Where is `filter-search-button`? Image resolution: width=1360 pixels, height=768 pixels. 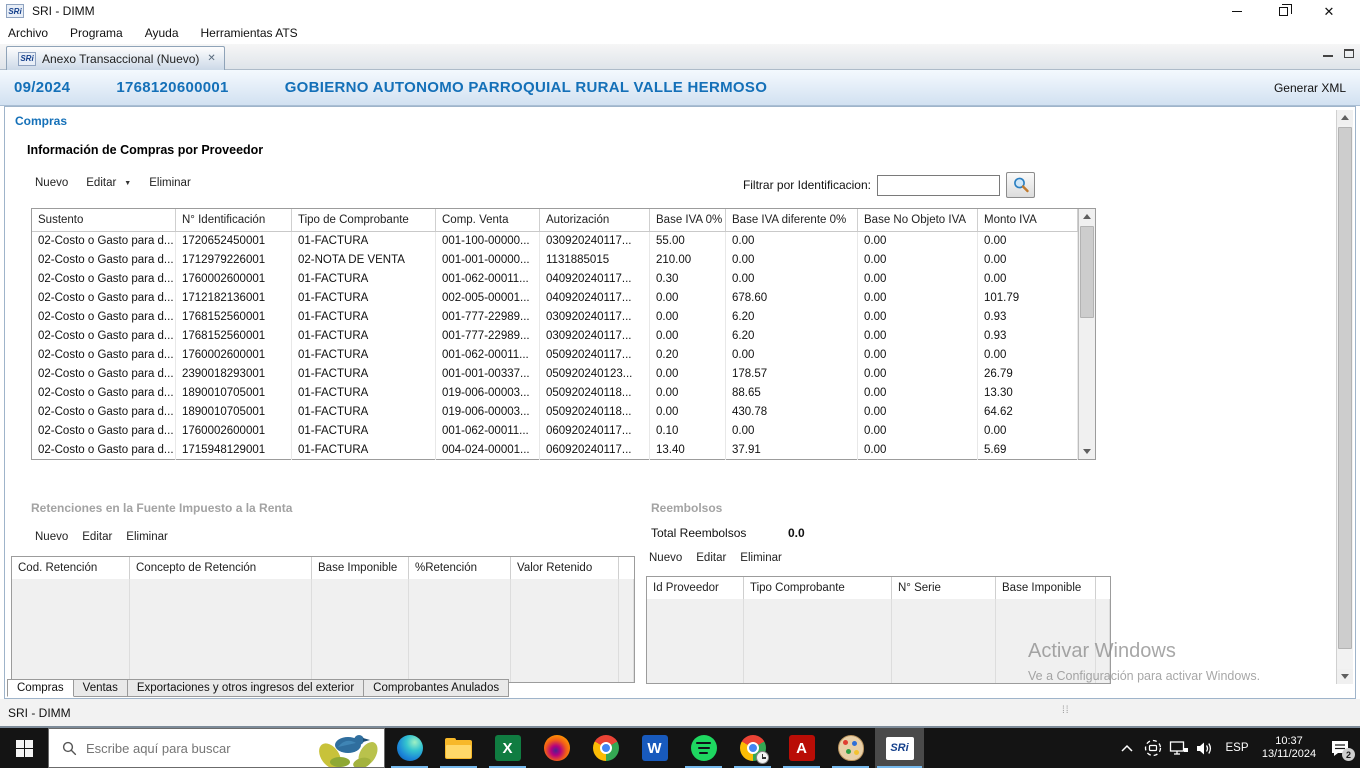 filter-search-button is located at coordinates (1020, 185).